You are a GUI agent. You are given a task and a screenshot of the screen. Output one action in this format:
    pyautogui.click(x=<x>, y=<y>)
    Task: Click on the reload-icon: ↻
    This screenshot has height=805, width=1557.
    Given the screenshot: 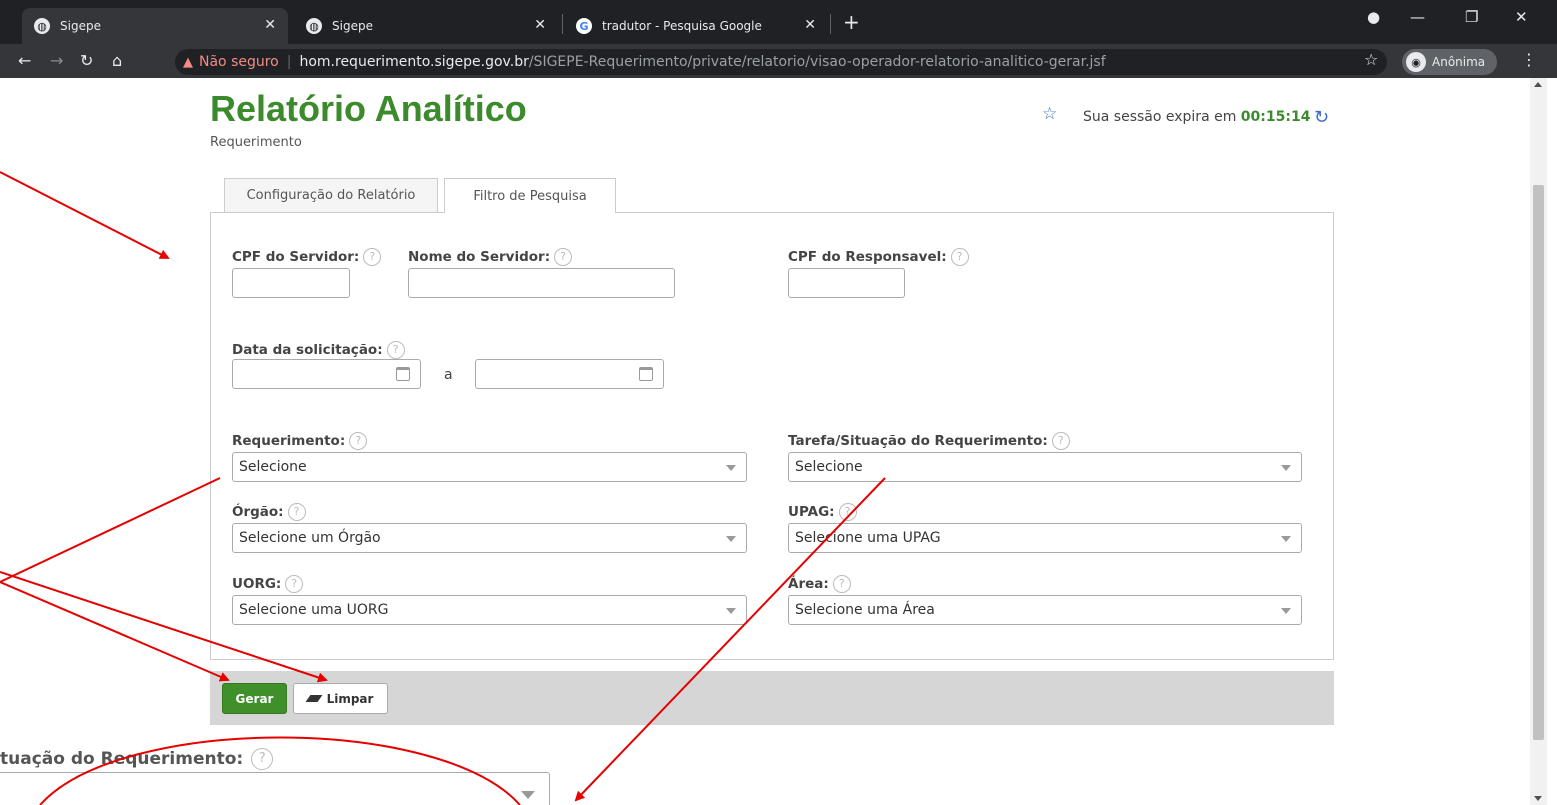 What is the action you would take?
    pyautogui.click(x=86, y=60)
    